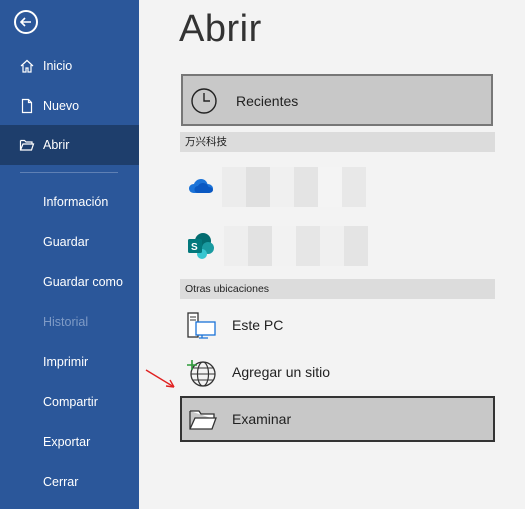 The image size is (525, 509). What do you see at coordinates (56, 145) in the screenshot?
I see `nav-label: Abrir` at bounding box center [56, 145].